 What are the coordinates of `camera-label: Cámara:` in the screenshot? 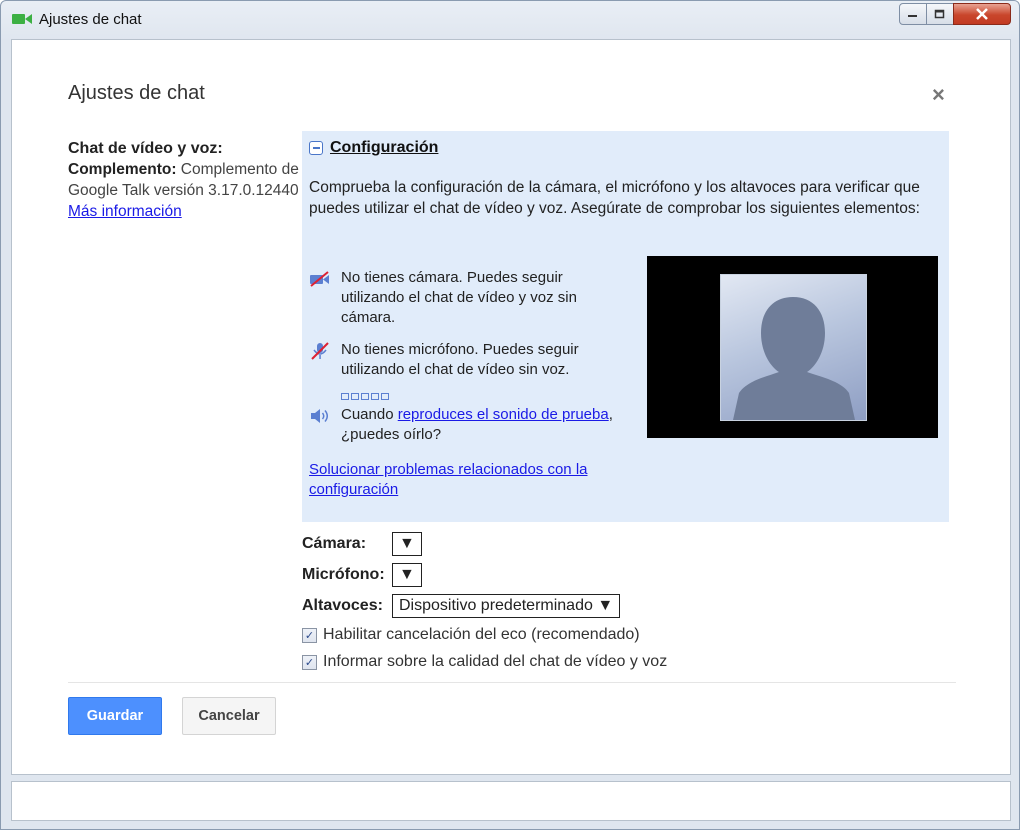 It's located at (334, 543).